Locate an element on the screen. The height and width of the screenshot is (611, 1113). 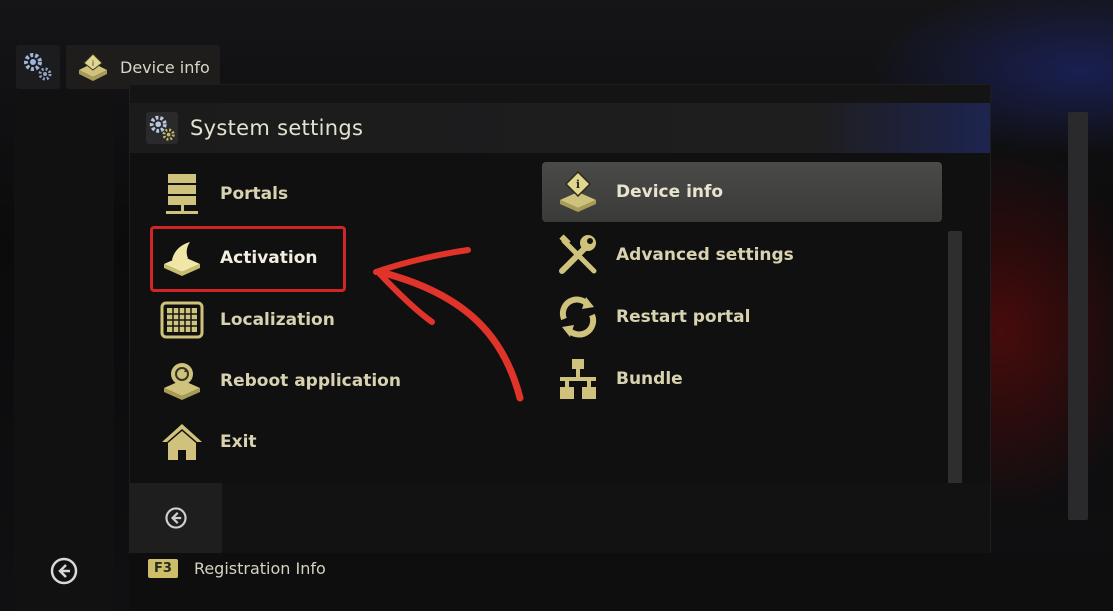
tools-icon is located at coordinates (578, 255).